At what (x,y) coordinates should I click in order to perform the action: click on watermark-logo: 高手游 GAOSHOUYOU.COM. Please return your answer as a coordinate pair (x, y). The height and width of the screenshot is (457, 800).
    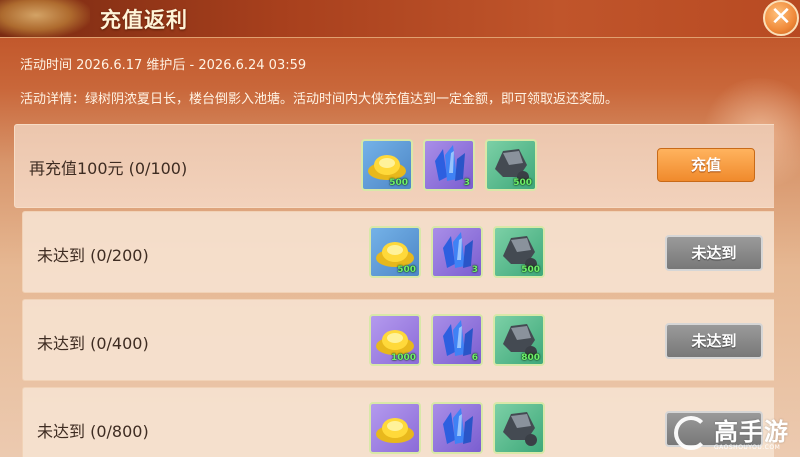
    Looking at the image, I should click on (733, 432).